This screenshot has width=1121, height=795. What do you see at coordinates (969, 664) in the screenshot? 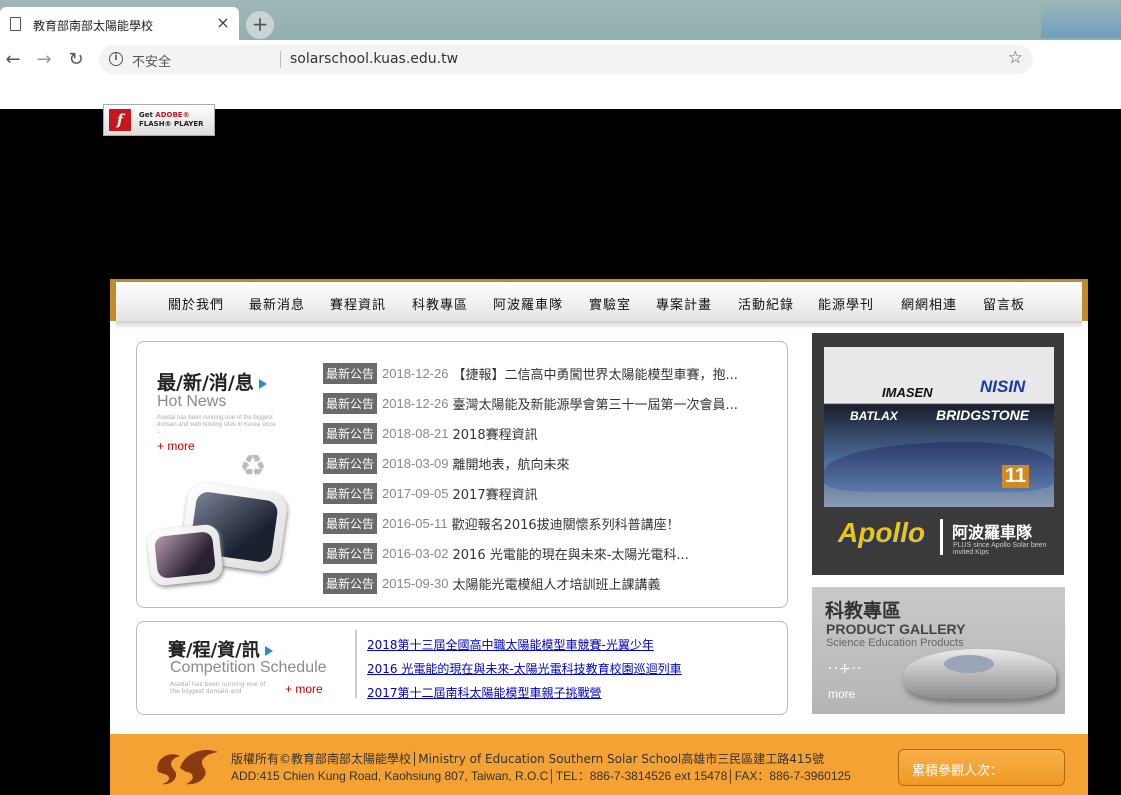
I see `model-car-cab` at bounding box center [969, 664].